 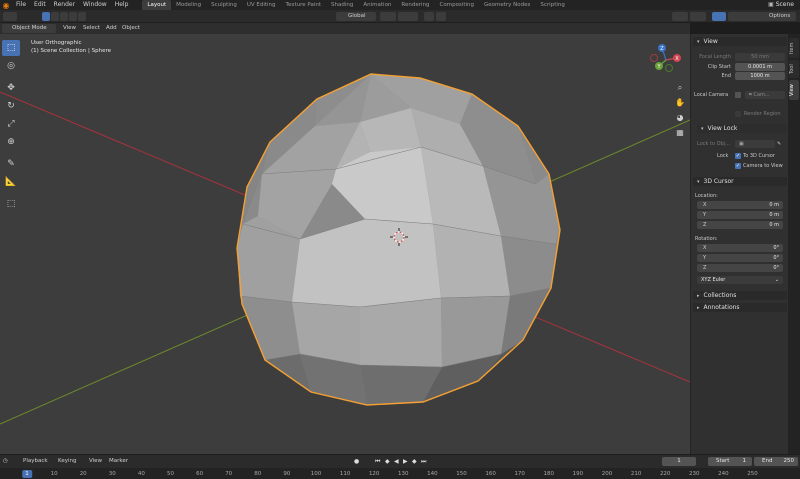 What do you see at coordinates (719, 16) in the screenshot?
I see `xray-toggle` at bounding box center [719, 16].